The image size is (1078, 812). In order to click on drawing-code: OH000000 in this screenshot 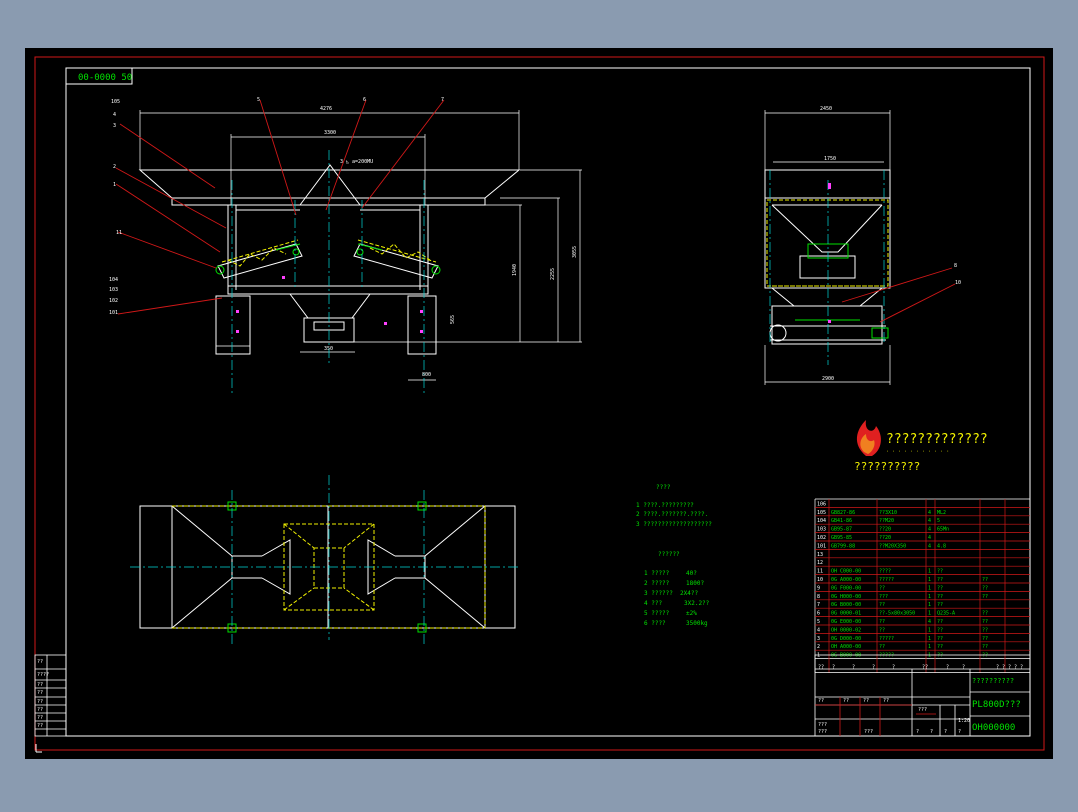, I will do `click(993, 728)`.